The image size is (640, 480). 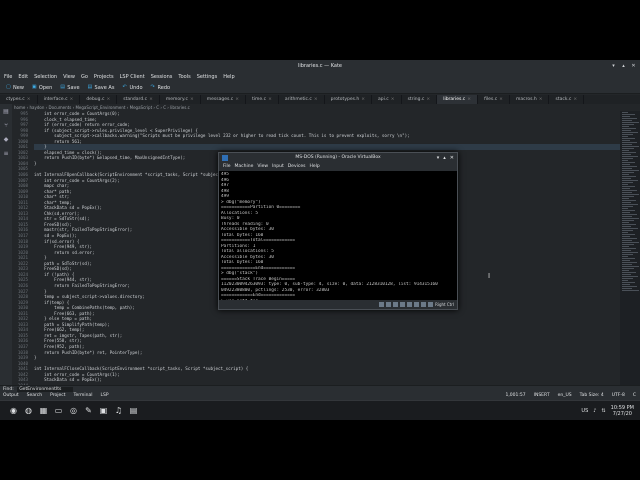 What do you see at coordinates (11, 396) in the screenshot?
I see `toolview-output: Output` at bounding box center [11, 396].